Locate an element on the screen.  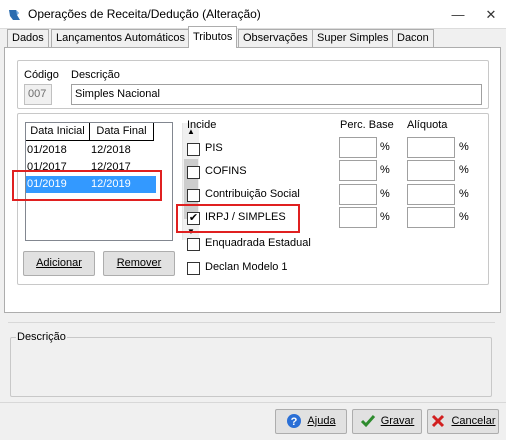
tab-super-simples: Super Simples is located at coordinates (353, 38).